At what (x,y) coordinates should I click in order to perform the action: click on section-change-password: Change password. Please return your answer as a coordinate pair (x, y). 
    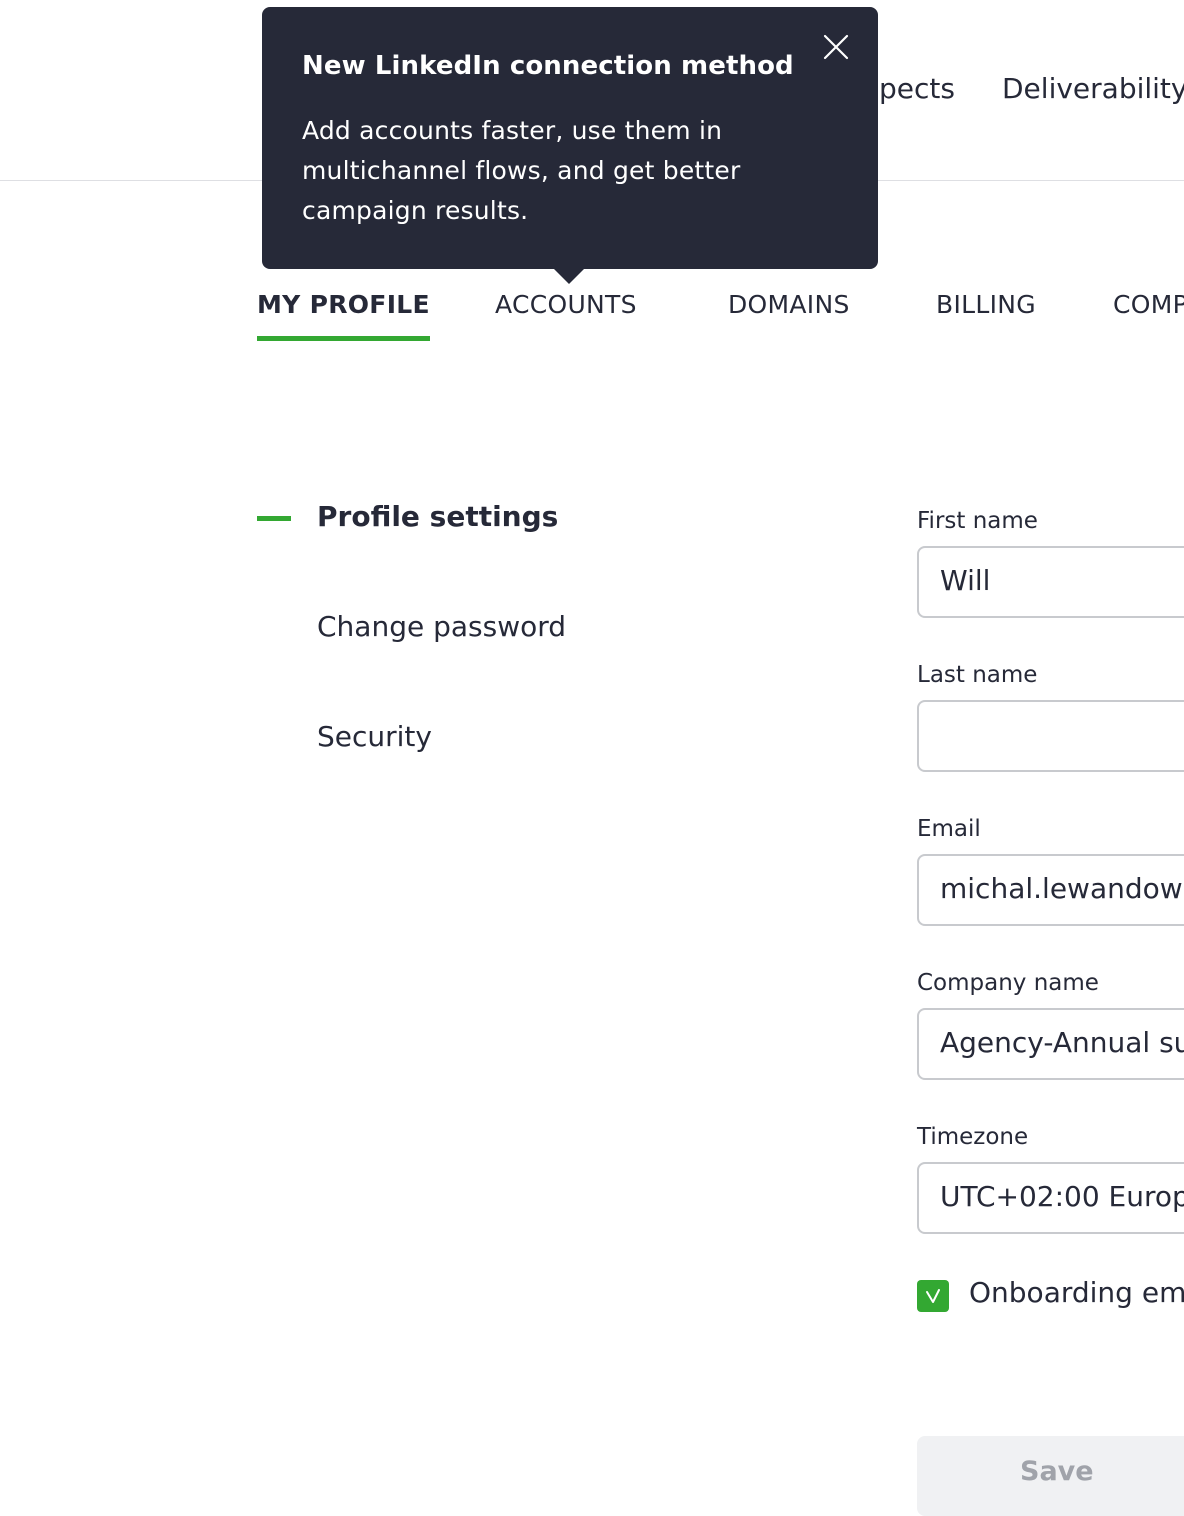
    Looking at the image, I should click on (441, 626).